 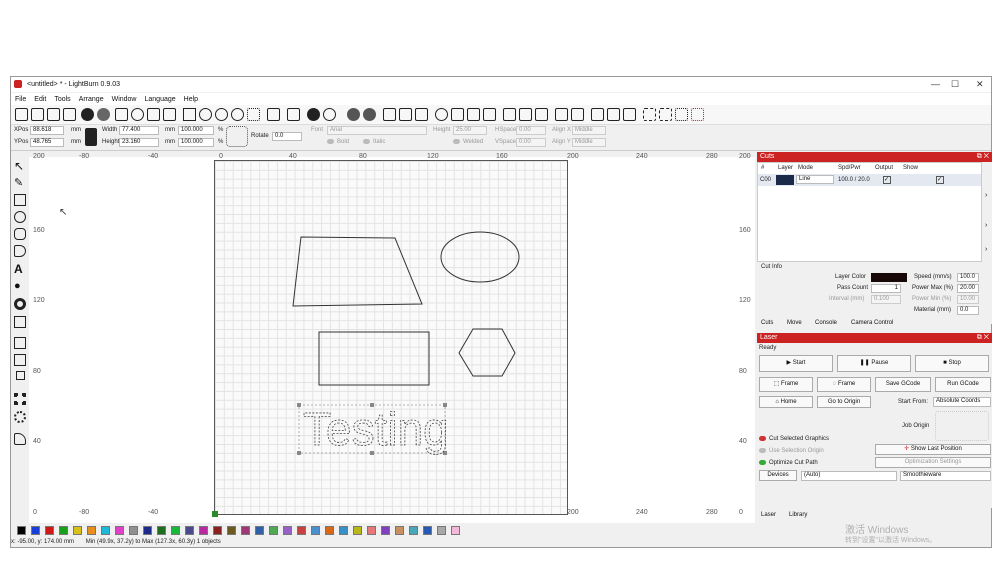 I want to click on optimization-settings-button: Optimization Settings, so click(x=933, y=462).